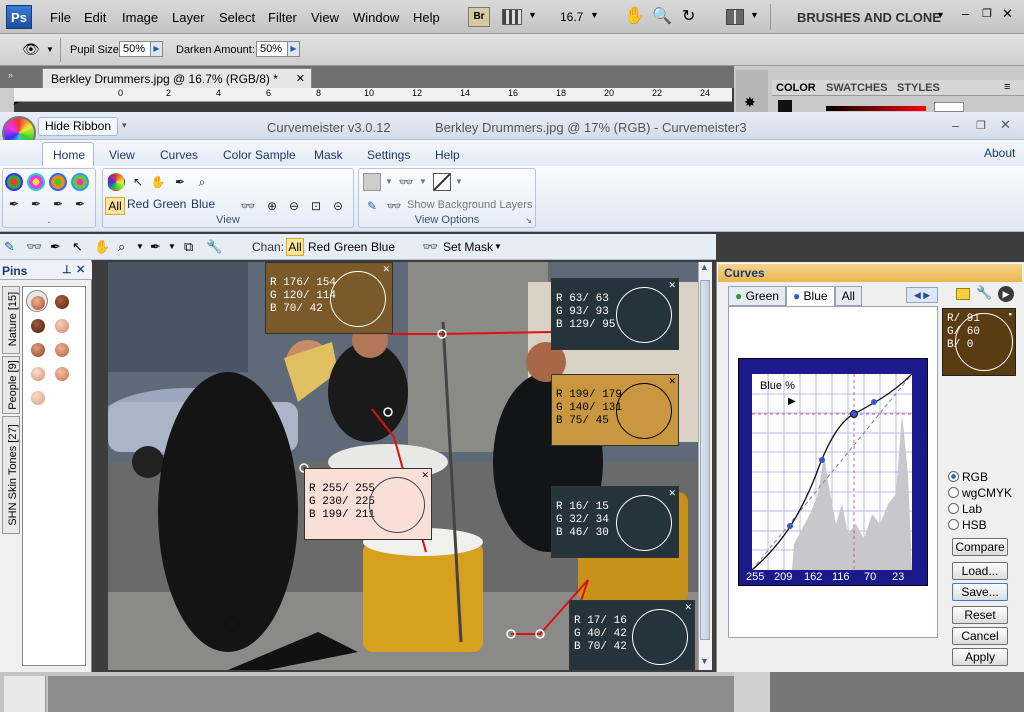 The height and width of the screenshot is (712, 1024). What do you see at coordinates (848, 296) in the screenshot?
I see `curves-tab-all: All` at bounding box center [848, 296].